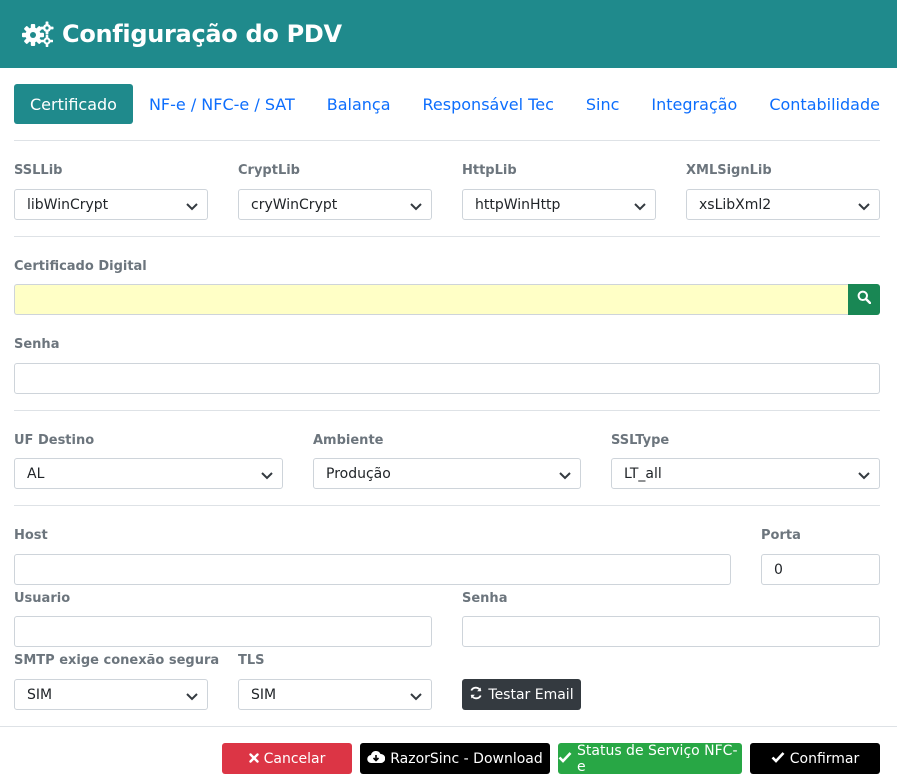 Image resolution: width=897 pixels, height=775 pixels. I want to click on razorsinc-download-button: RazorSinc - Download, so click(455, 758).